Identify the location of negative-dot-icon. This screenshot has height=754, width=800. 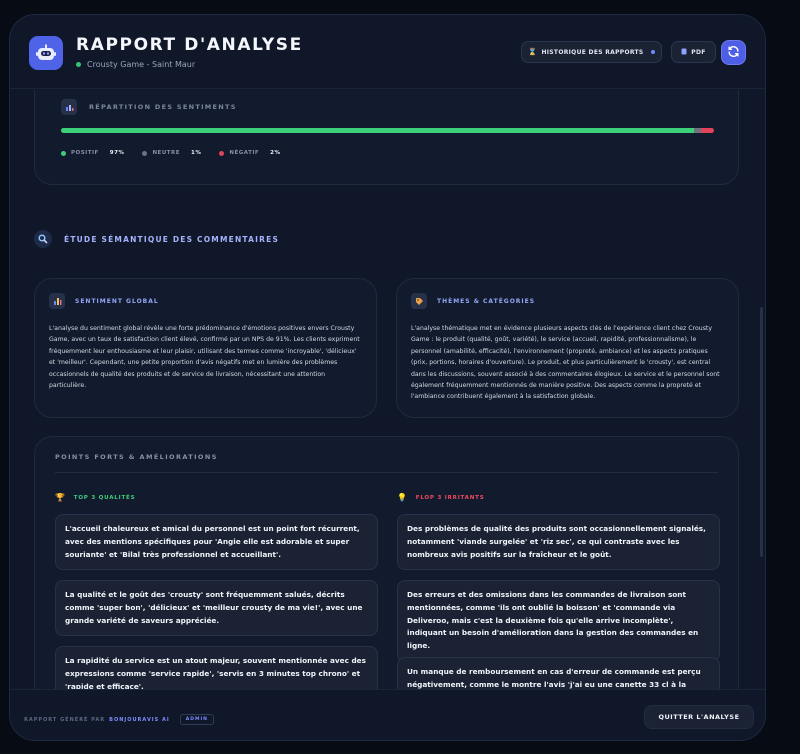
(222, 153).